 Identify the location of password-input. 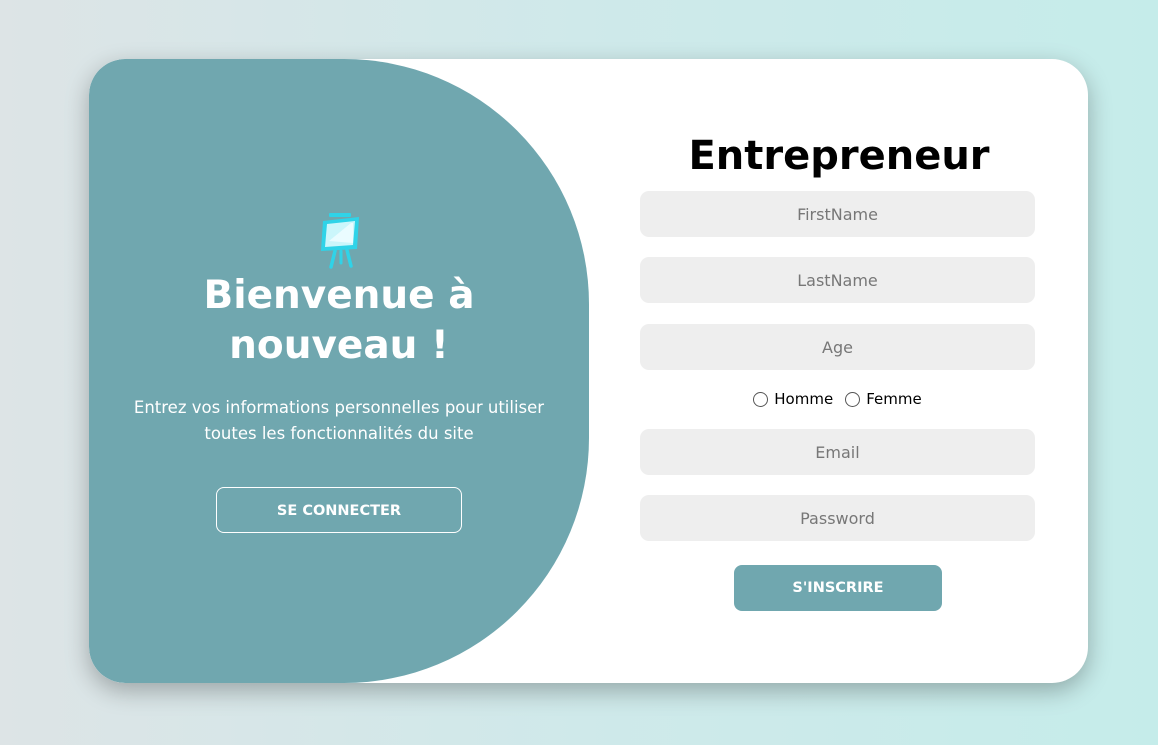
(837, 518).